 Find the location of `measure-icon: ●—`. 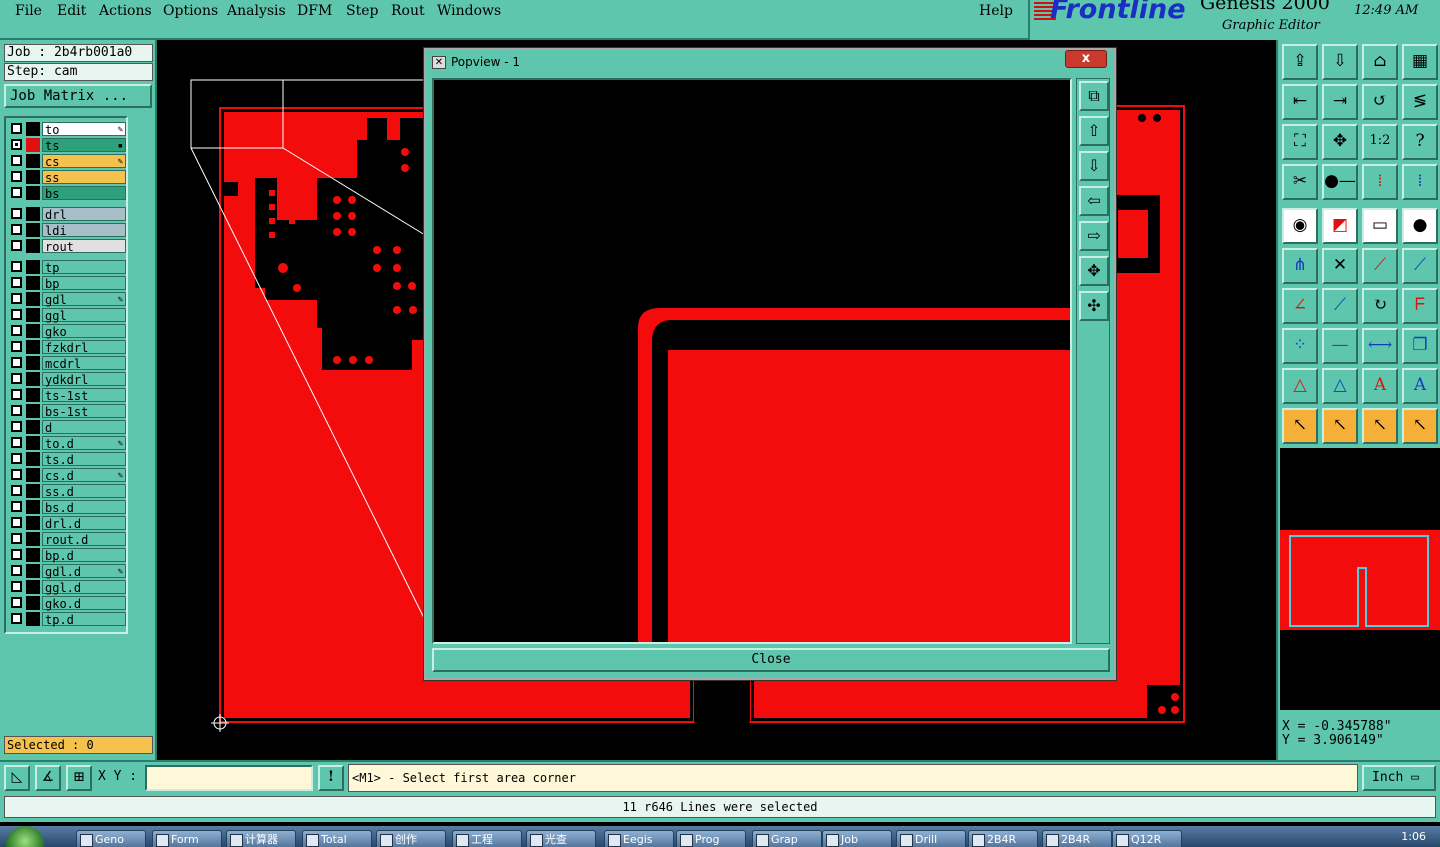

measure-icon: ●— is located at coordinates (1340, 182).